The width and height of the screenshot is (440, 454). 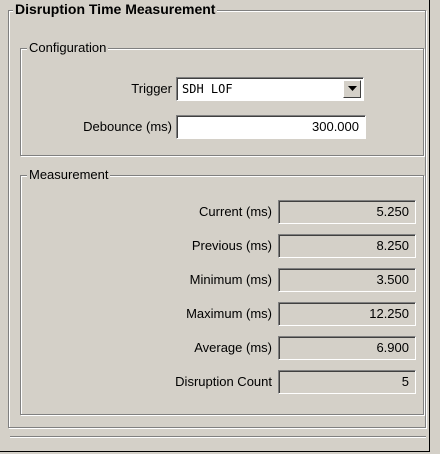 What do you see at coordinates (230, 279) in the screenshot?
I see `minimum-label: Minimum (ms)` at bounding box center [230, 279].